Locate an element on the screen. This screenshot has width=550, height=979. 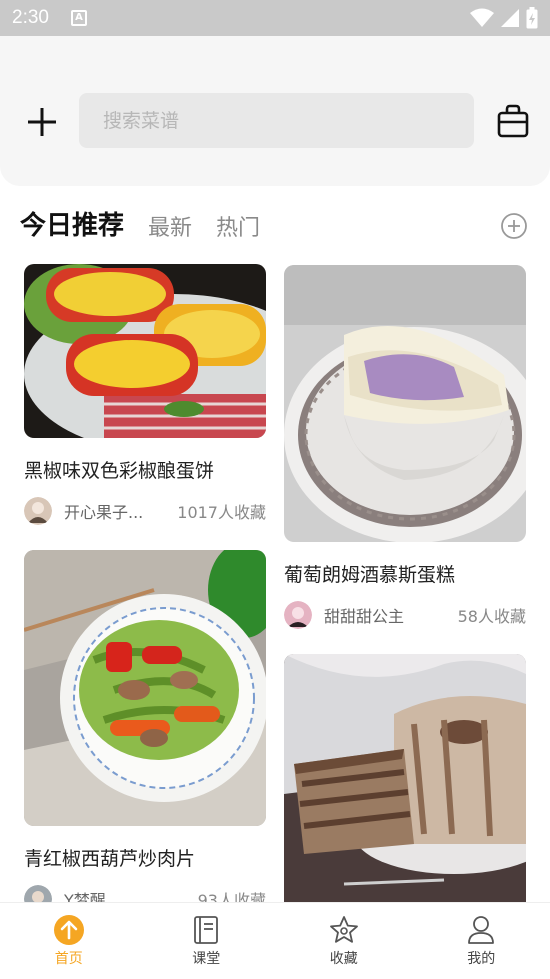
tab-popular: 热门 is located at coordinates (238, 230).